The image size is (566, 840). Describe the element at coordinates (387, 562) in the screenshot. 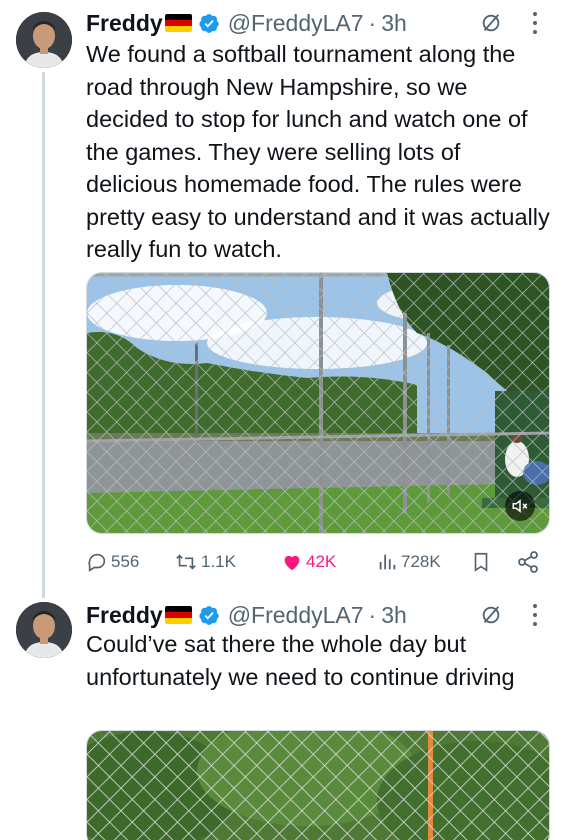

I see `views-icon` at that location.